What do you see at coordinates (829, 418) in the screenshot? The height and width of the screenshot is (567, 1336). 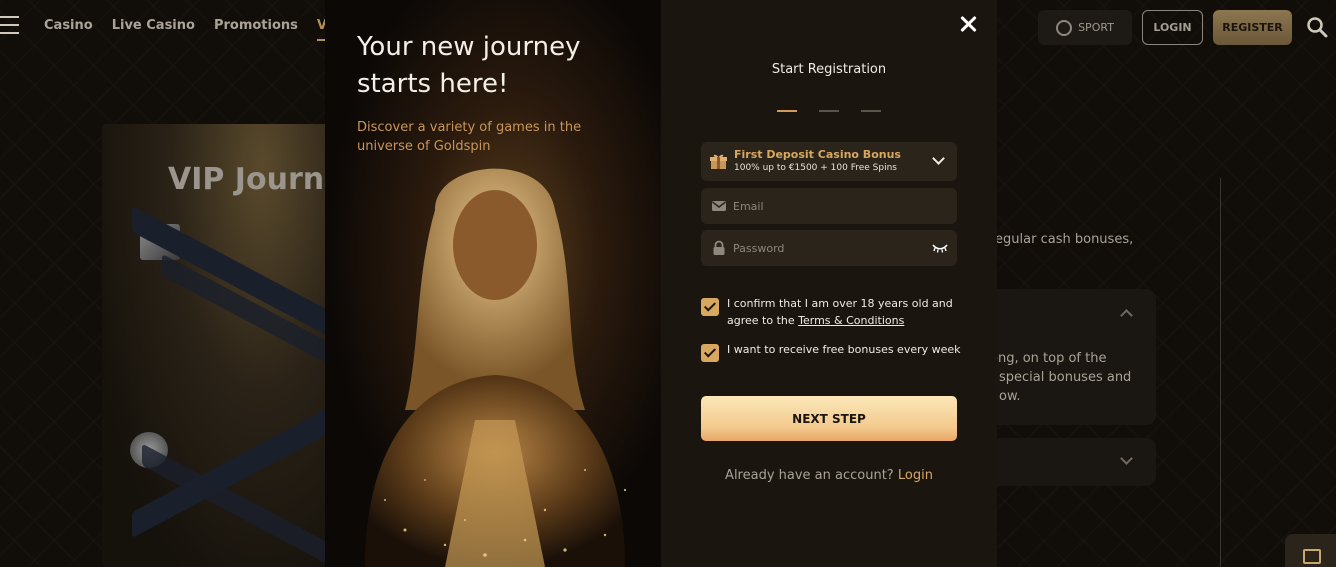 I see `next-step-button: NEXT STEP` at bounding box center [829, 418].